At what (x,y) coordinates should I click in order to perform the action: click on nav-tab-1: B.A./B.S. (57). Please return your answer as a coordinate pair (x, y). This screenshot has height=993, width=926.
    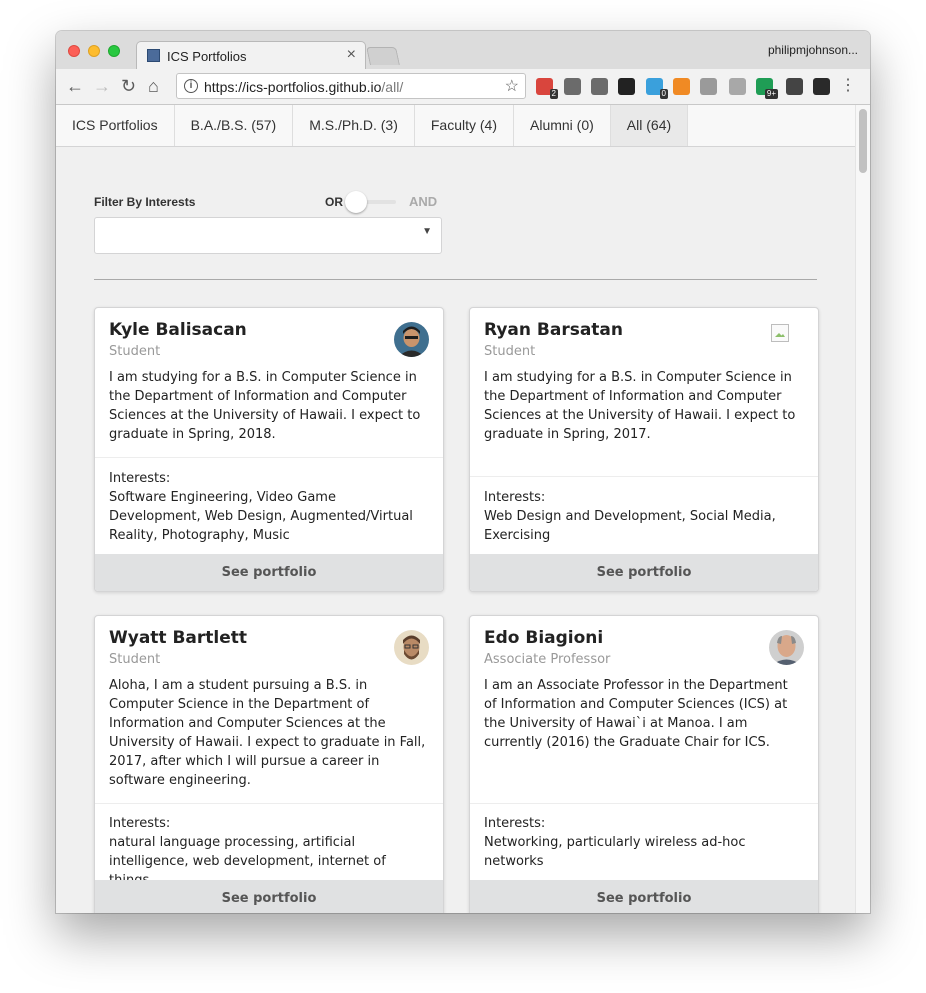
    Looking at the image, I should click on (234, 125).